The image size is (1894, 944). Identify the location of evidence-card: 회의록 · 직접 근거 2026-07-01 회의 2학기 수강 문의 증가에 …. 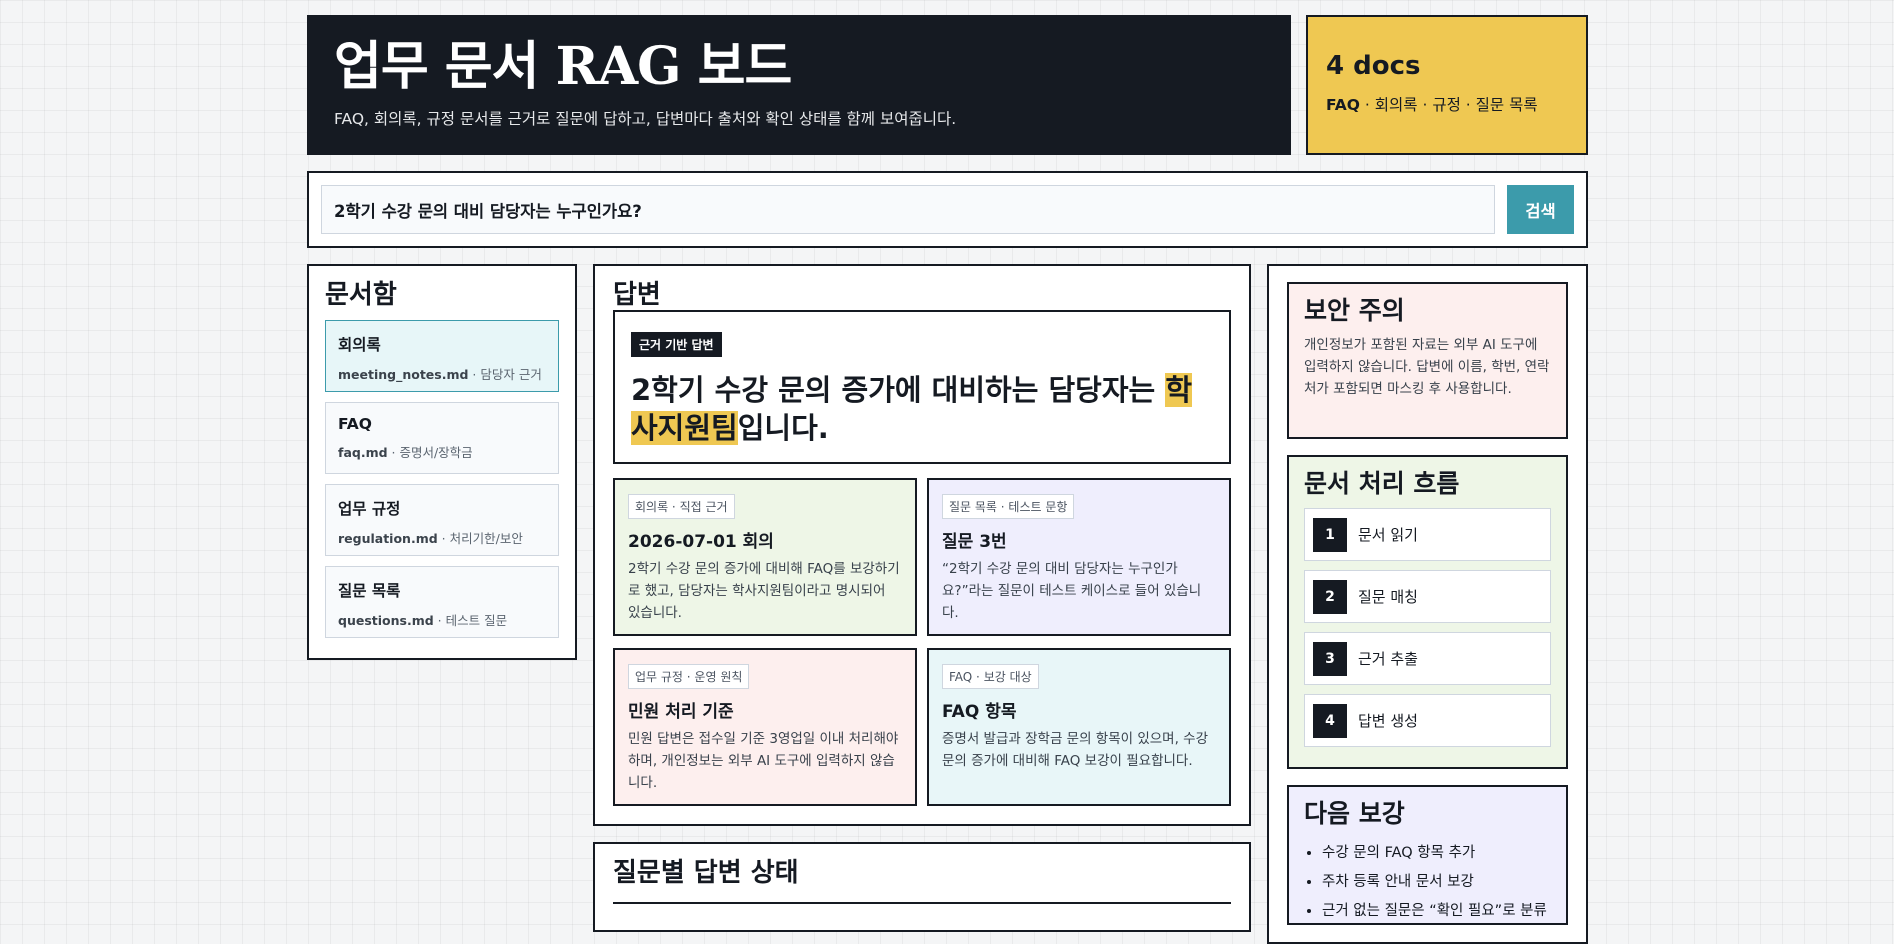
(765, 557).